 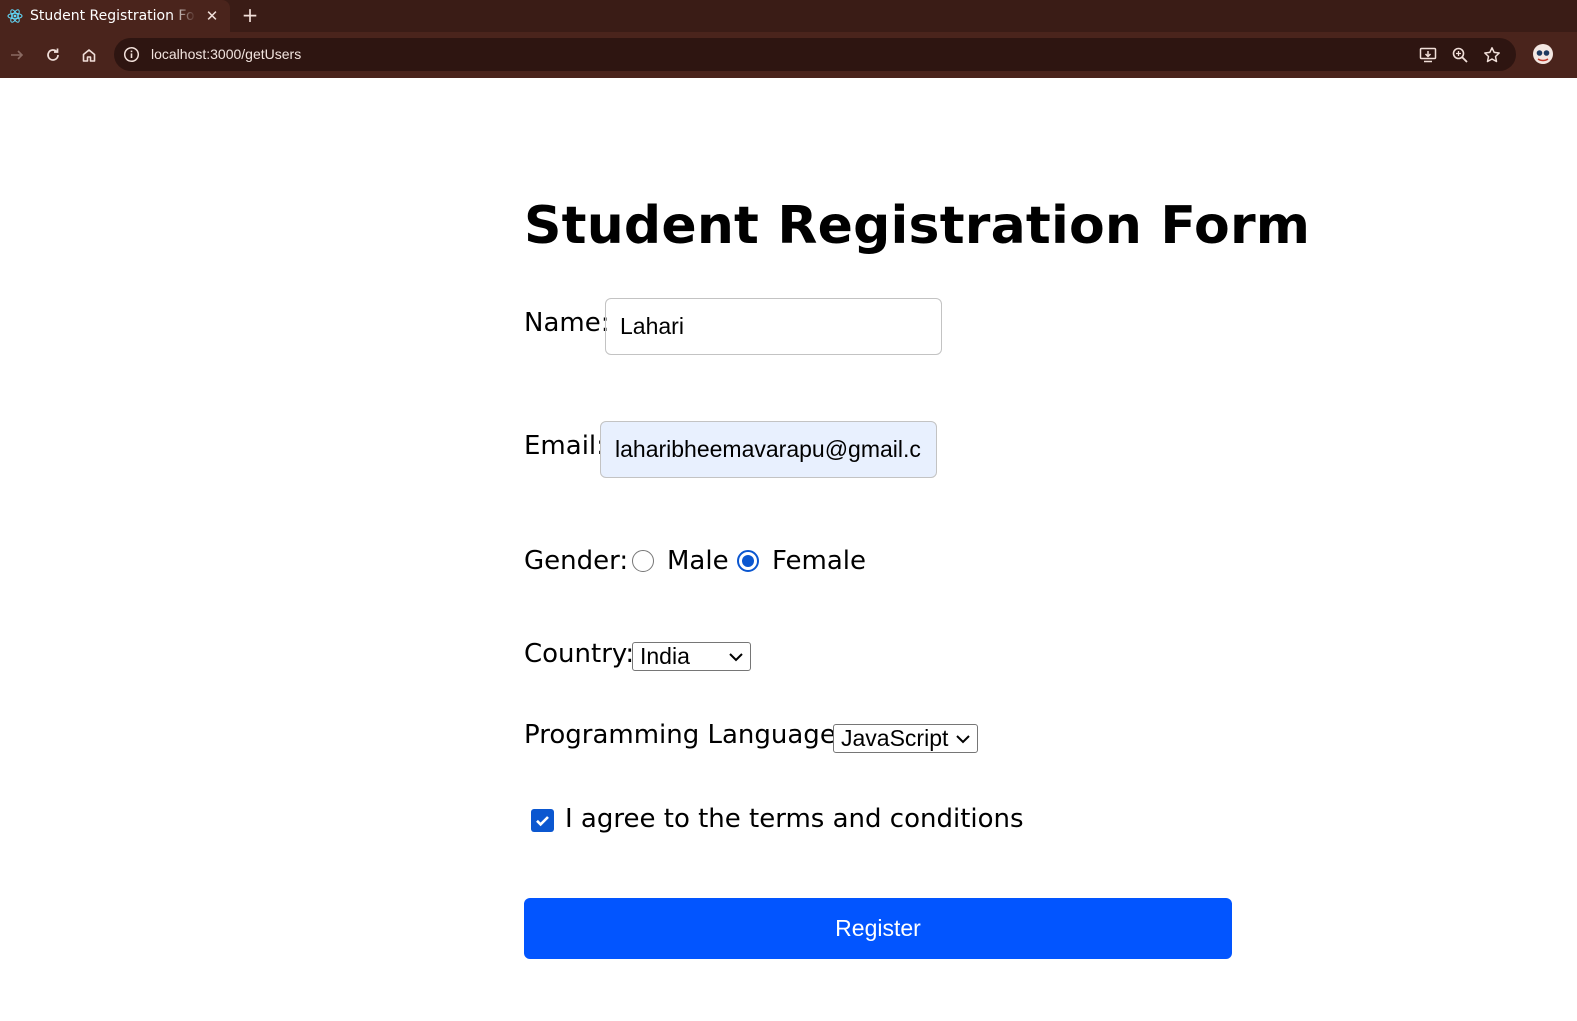 I want to click on bookmark-star-icon, so click(x=1492, y=55).